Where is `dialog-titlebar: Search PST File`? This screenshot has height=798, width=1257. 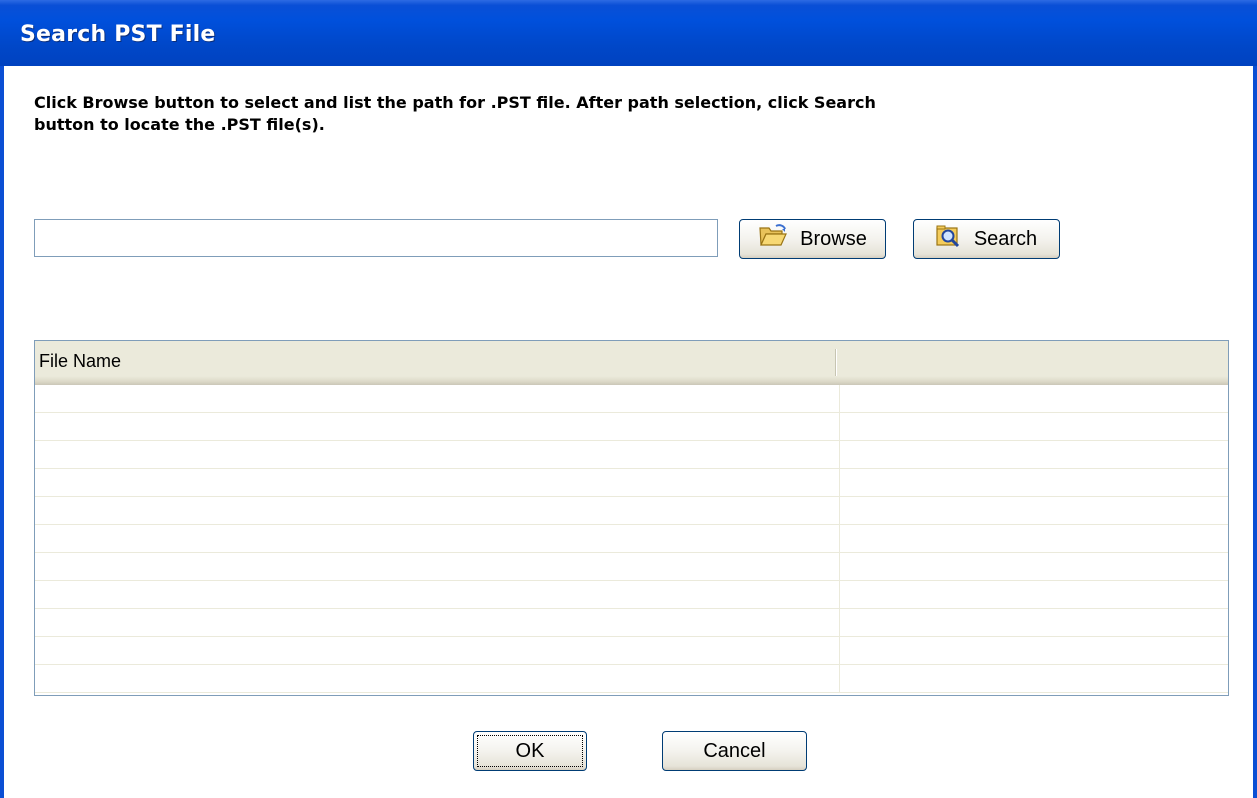 dialog-titlebar: Search PST File is located at coordinates (628, 33).